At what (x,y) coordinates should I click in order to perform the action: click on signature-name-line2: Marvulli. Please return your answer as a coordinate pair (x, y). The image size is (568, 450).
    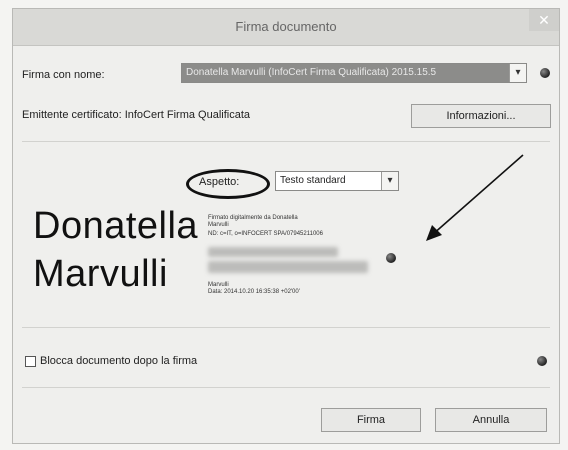
    Looking at the image, I should click on (100, 274).